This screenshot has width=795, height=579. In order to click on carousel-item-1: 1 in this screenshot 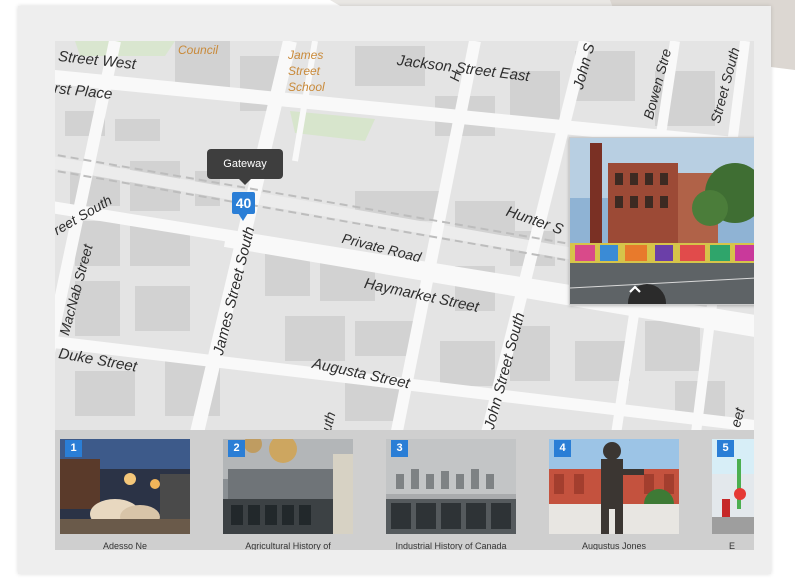, I will do `click(125, 486)`.